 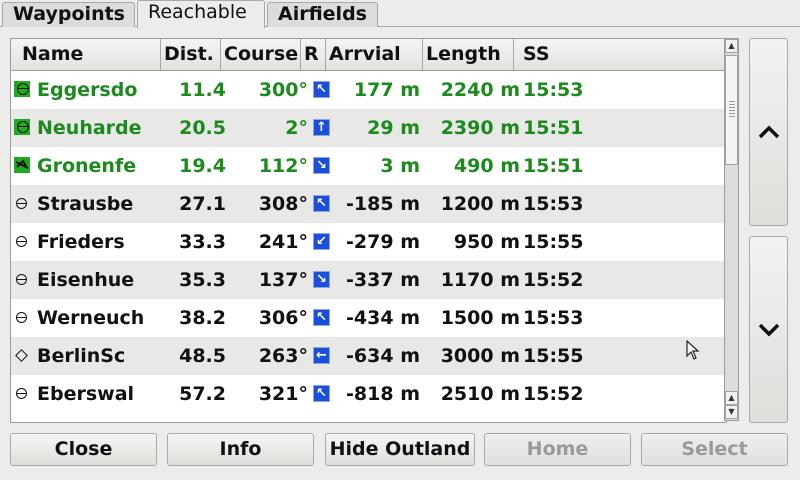 What do you see at coordinates (383, 394) in the screenshot?
I see `cell-arrival: -818 m` at bounding box center [383, 394].